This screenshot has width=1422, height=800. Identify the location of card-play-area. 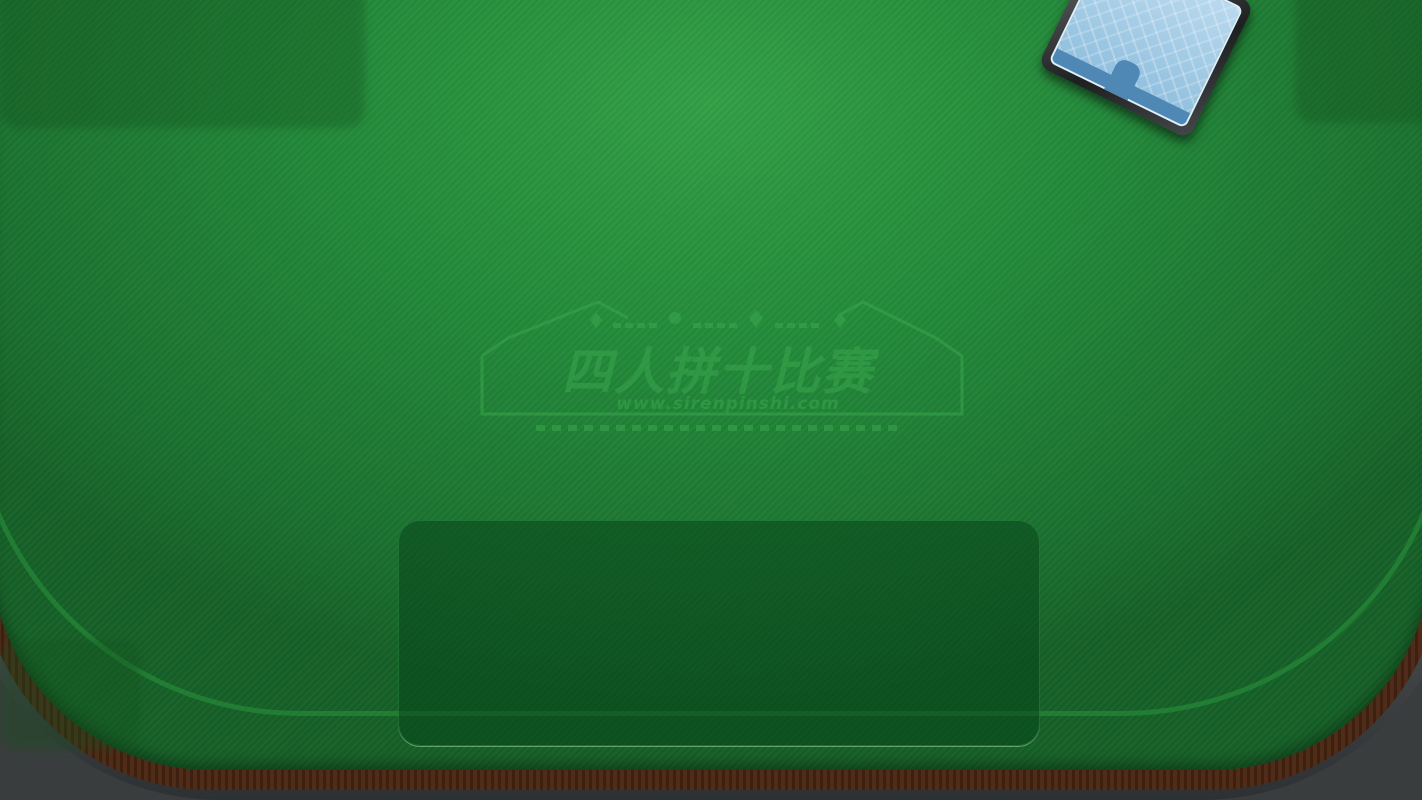
(719, 633).